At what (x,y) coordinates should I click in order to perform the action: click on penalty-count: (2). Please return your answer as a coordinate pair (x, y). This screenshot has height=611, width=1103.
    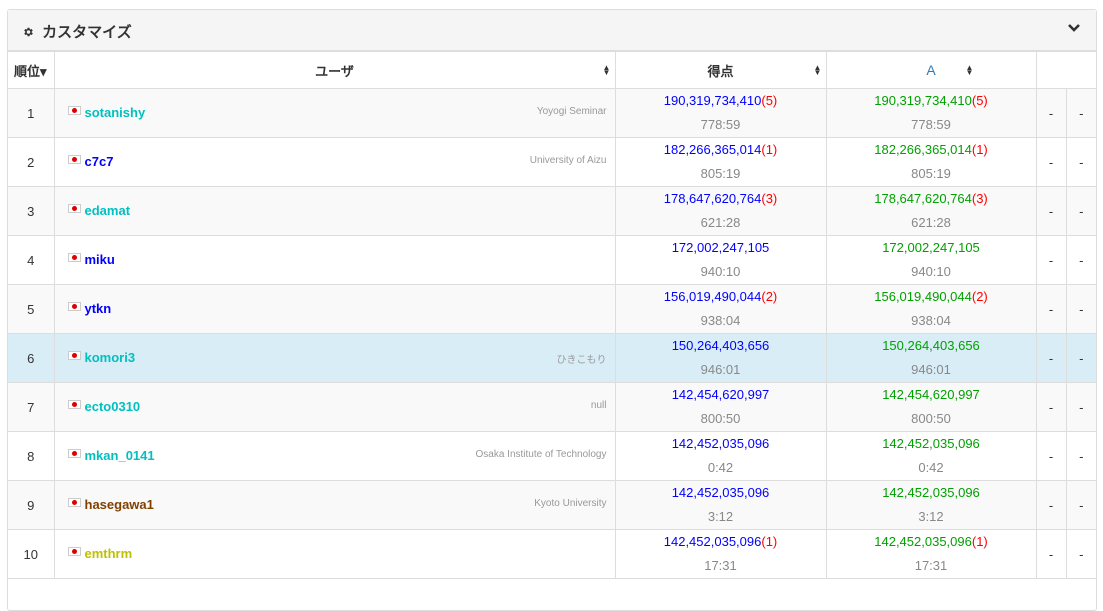
    Looking at the image, I should click on (769, 296).